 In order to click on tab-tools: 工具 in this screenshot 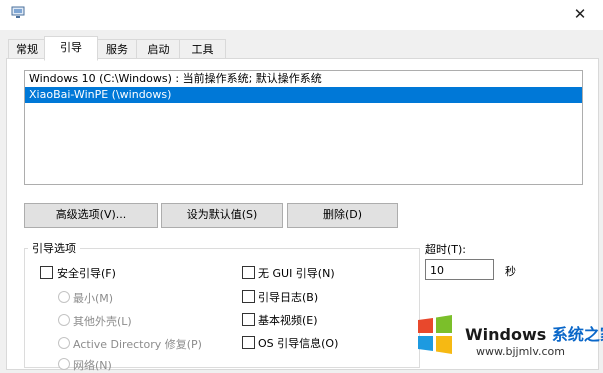, I will do `click(202, 49)`.